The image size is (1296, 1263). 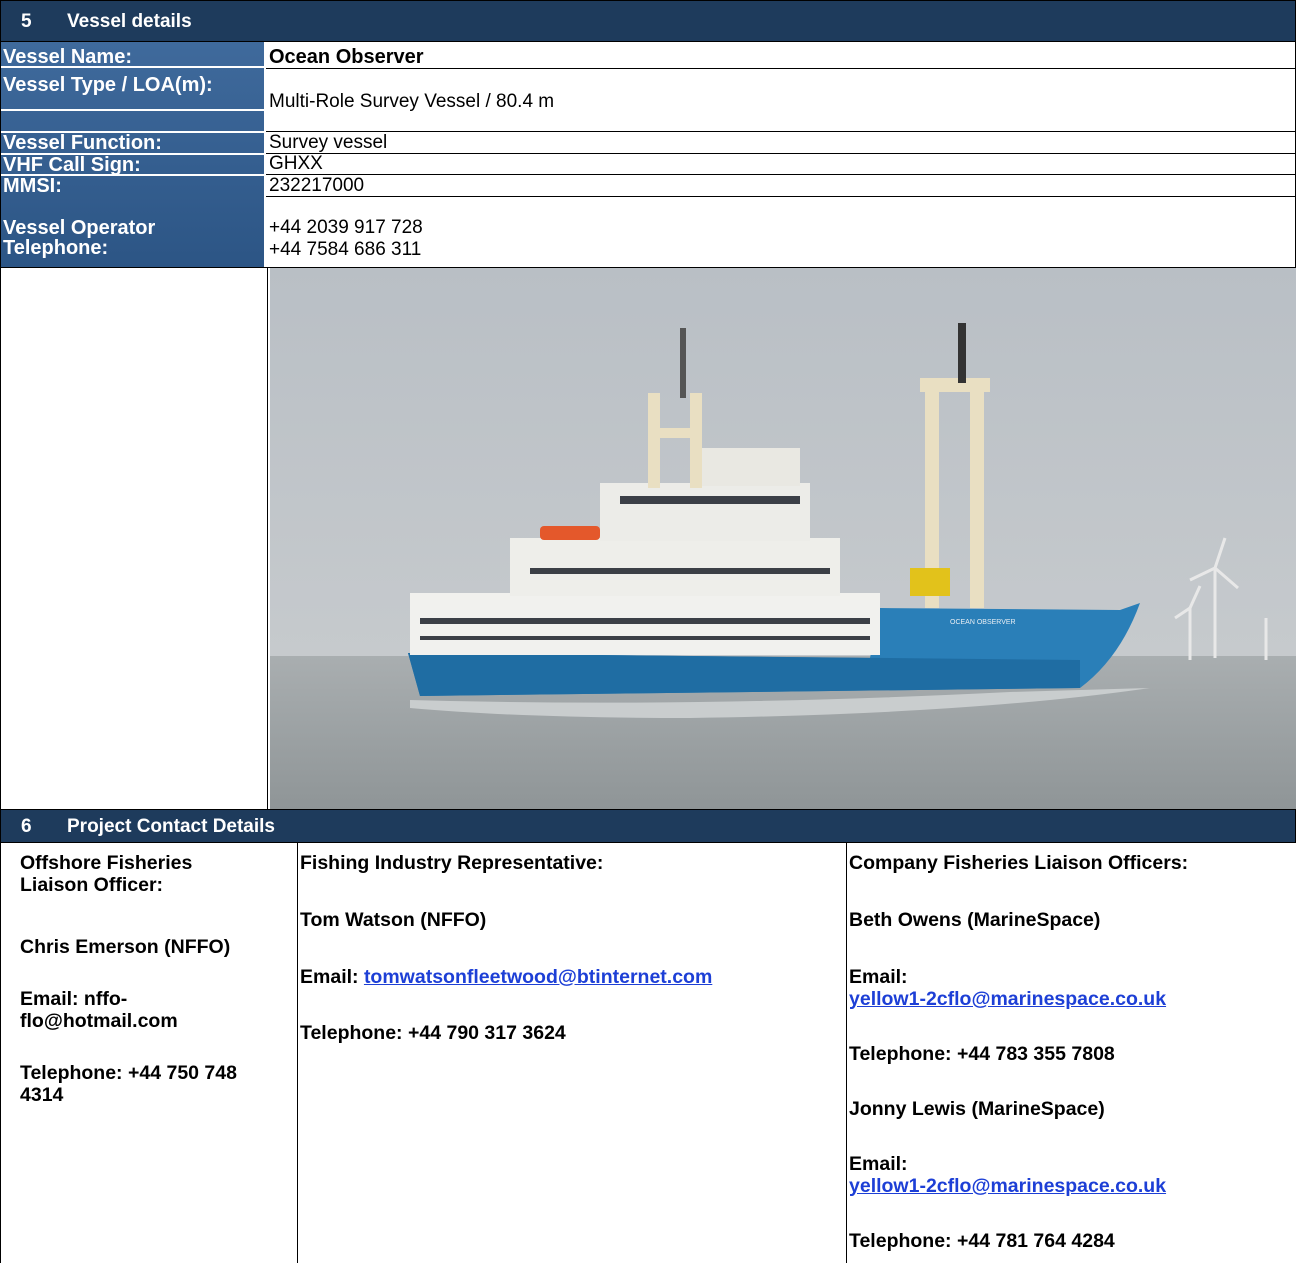 I want to click on column-divider, so click(x=267, y=538).